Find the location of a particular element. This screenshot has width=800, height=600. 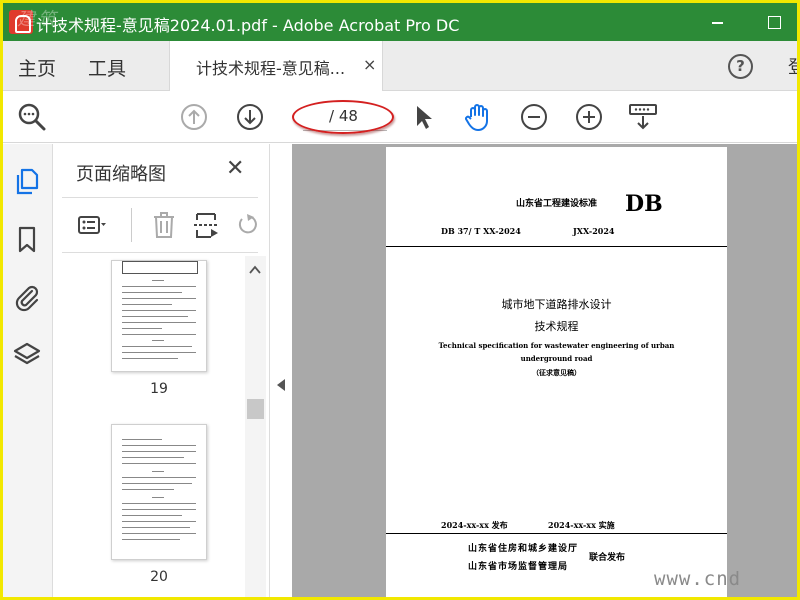

delete-page-icon is located at coordinates (164, 225).